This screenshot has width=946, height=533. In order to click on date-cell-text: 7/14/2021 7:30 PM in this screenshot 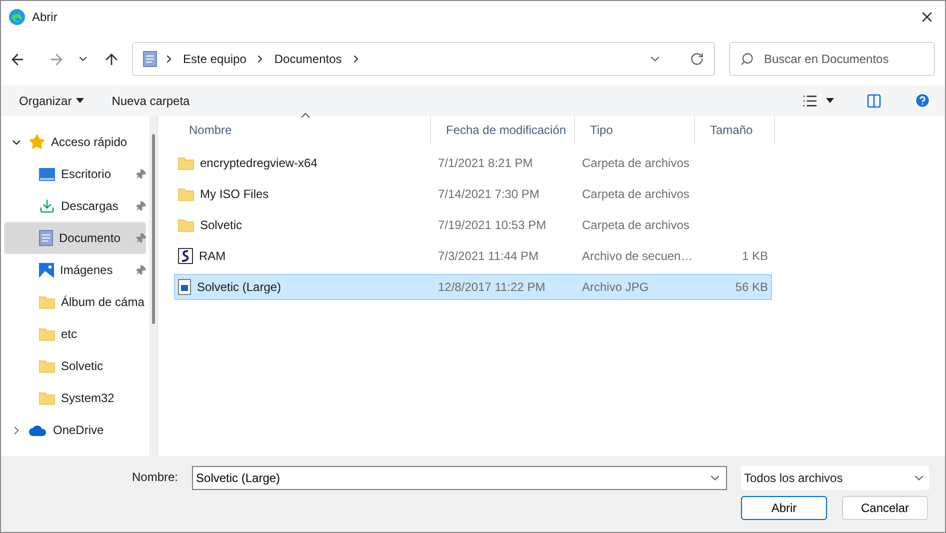, I will do `click(488, 194)`.